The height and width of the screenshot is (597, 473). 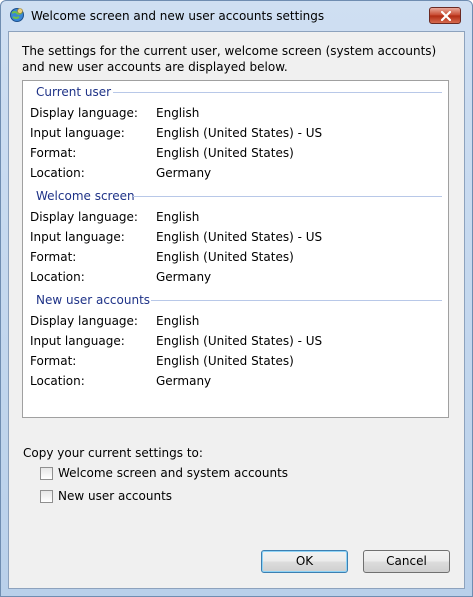 I want to click on close-button, so click(x=445, y=15).